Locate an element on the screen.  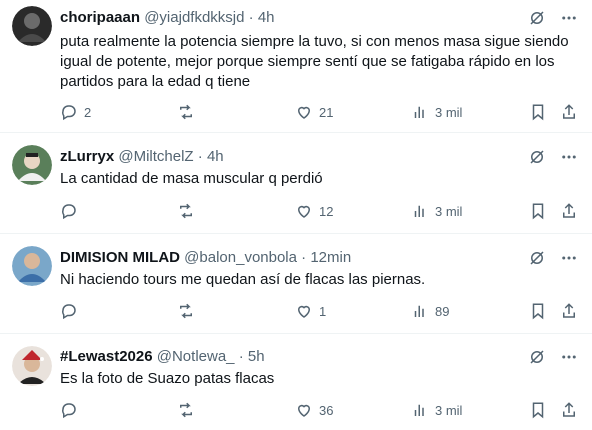
like-button: 21 is located at coordinates (314, 112).